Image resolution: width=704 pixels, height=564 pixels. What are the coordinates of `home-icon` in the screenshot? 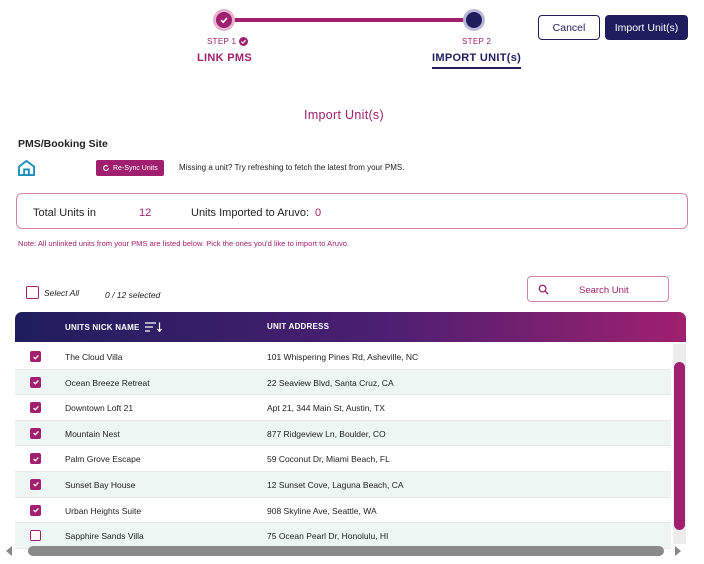 It's located at (26, 168).